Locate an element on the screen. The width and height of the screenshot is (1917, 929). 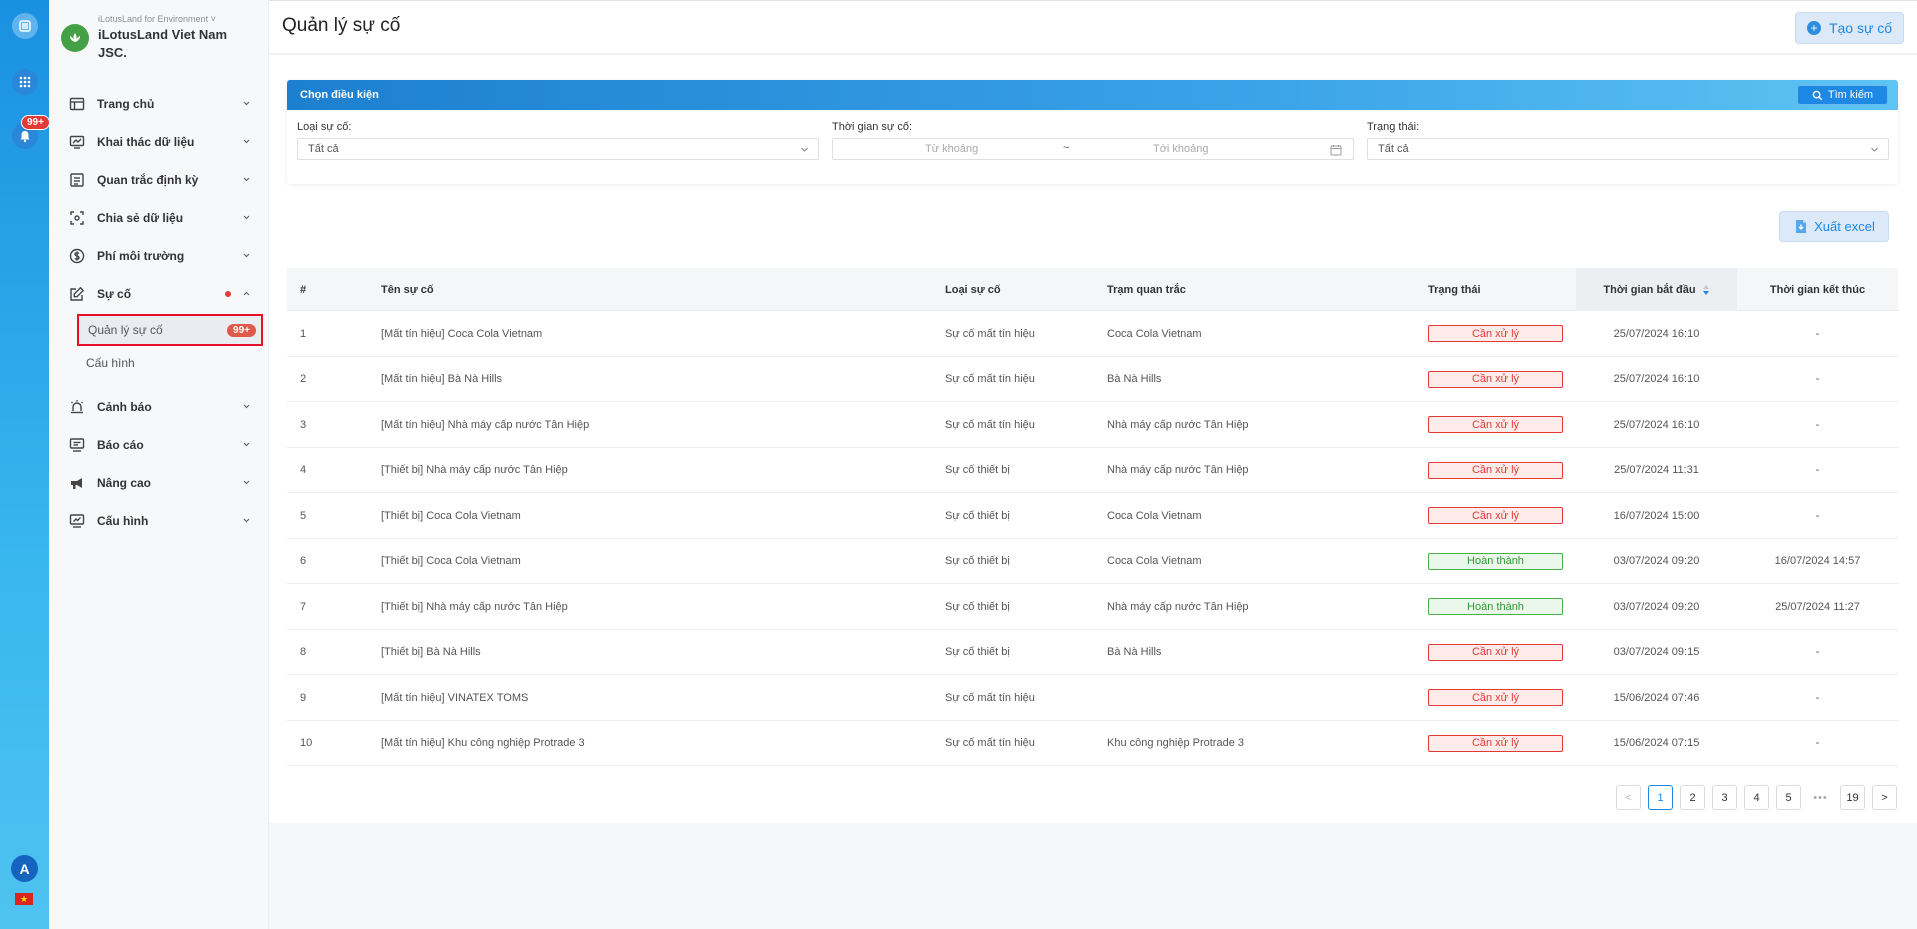
edit-square-icon is located at coordinates (77, 294).